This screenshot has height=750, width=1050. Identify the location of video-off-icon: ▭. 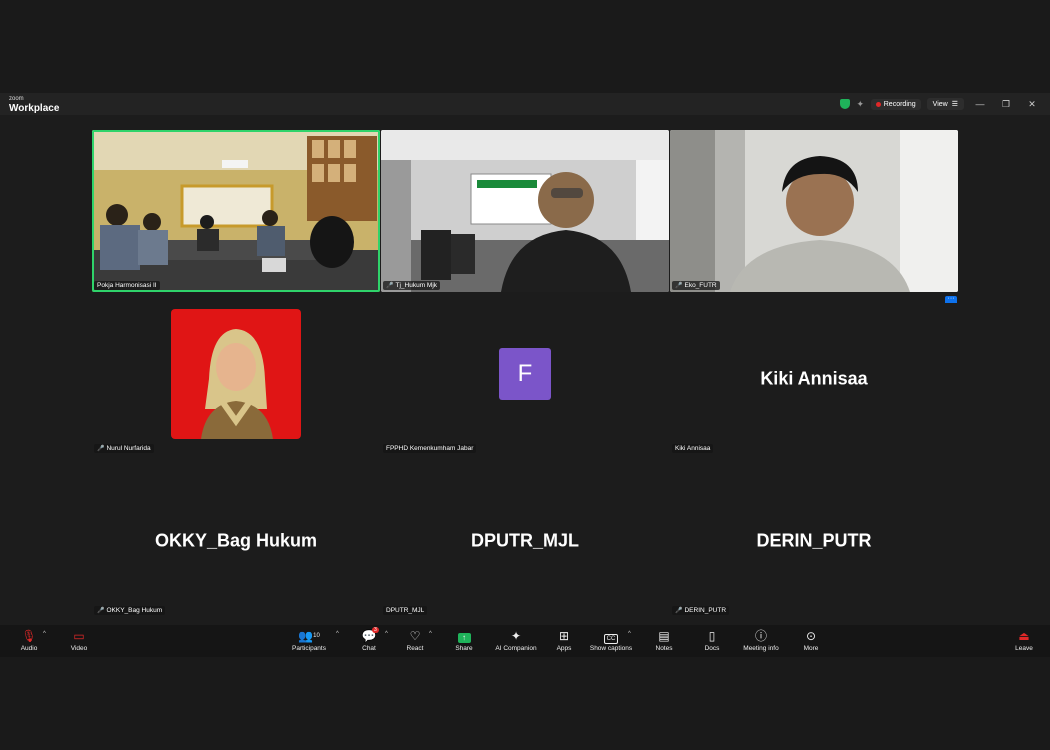
(79, 636).